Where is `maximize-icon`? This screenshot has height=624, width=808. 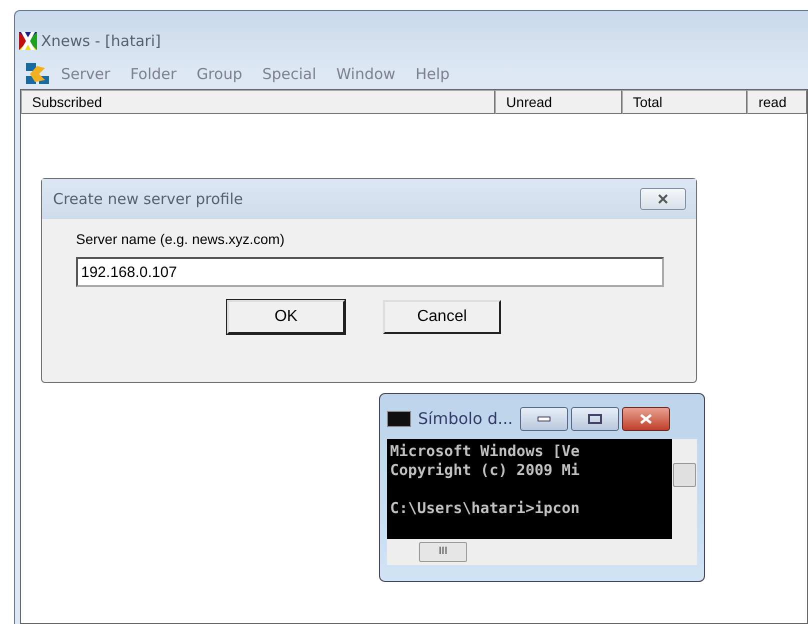 maximize-icon is located at coordinates (595, 419).